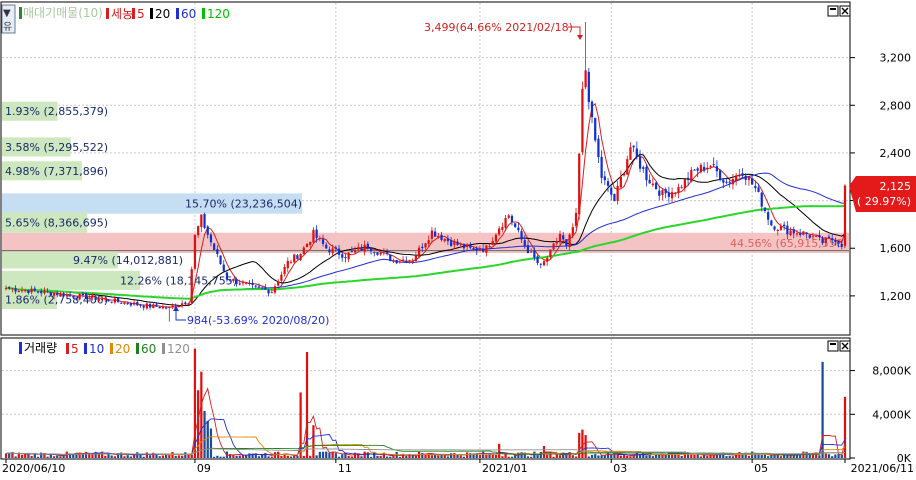 The width and height of the screenshot is (916, 480). Describe the element at coordinates (833, 346) in the screenshot. I see `volume-maximize-button` at that location.